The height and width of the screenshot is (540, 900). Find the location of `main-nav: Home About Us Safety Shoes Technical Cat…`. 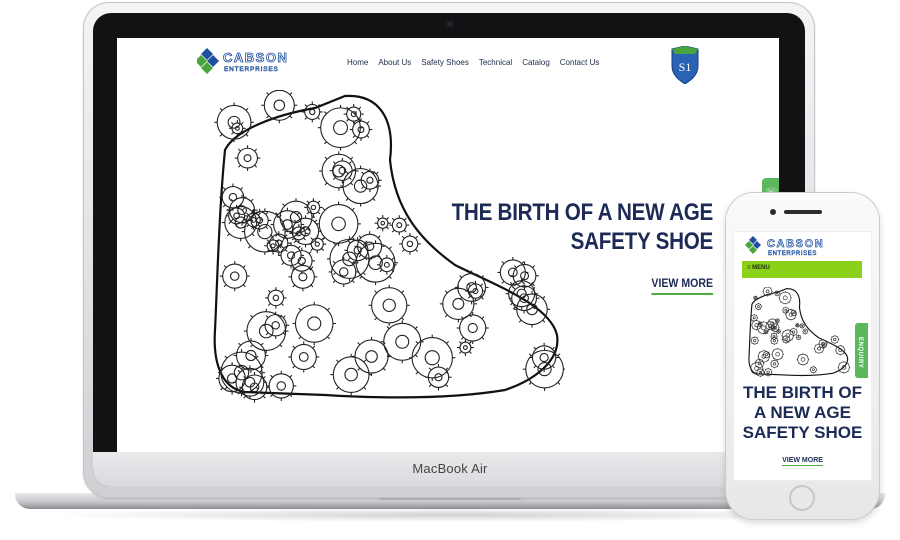

main-nav: Home About Us Safety Shoes Technical Cat… is located at coordinates (473, 62).